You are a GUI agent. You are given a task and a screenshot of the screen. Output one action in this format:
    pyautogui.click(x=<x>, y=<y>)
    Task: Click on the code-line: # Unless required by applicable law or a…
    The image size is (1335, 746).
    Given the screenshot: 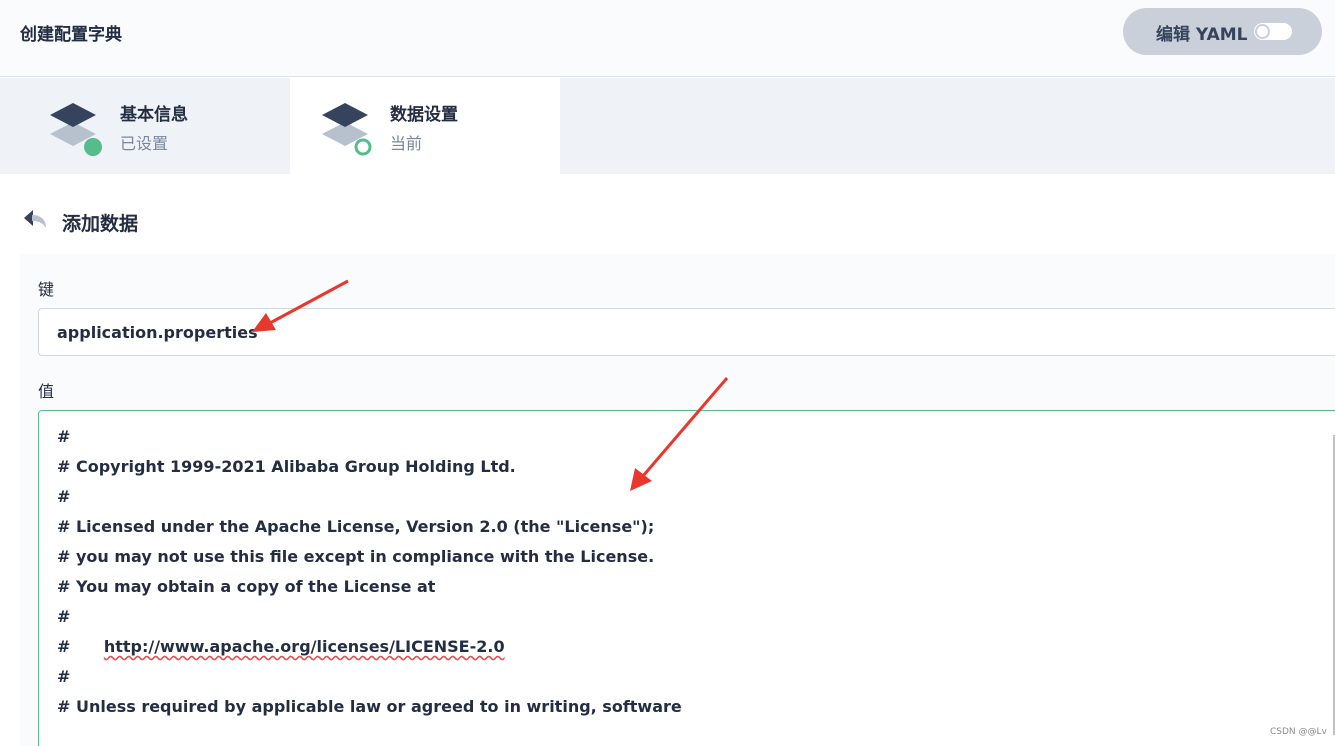 What is the action you would take?
    pyautogui.click(x=369, y=706)
    